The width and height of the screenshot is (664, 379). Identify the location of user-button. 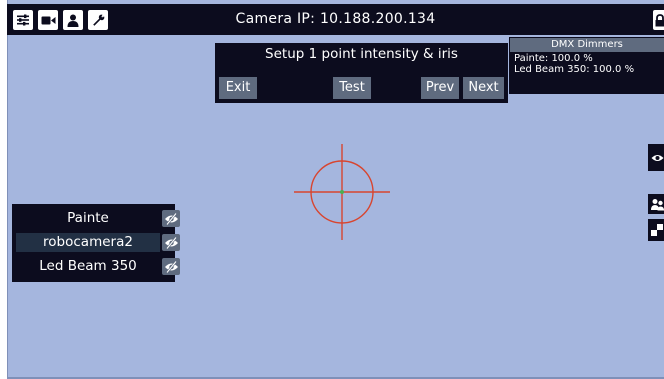
(73, 20).